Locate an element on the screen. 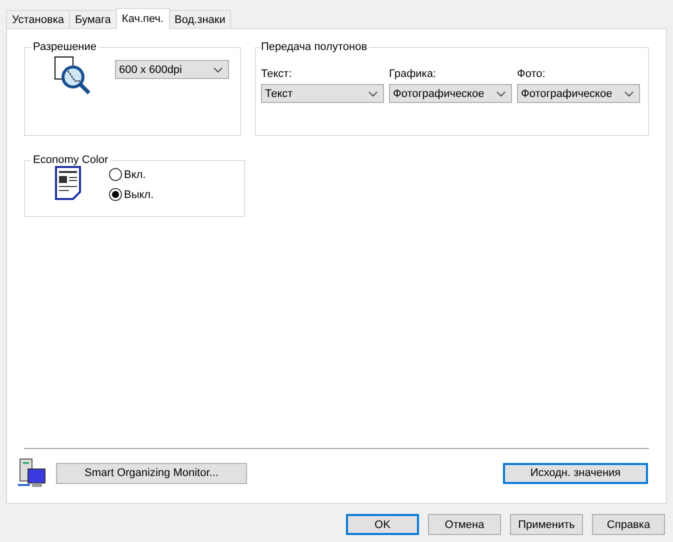 The height and width of the screenshot is (542, 673). tab: Бумага is located at coordinates (93, 19).